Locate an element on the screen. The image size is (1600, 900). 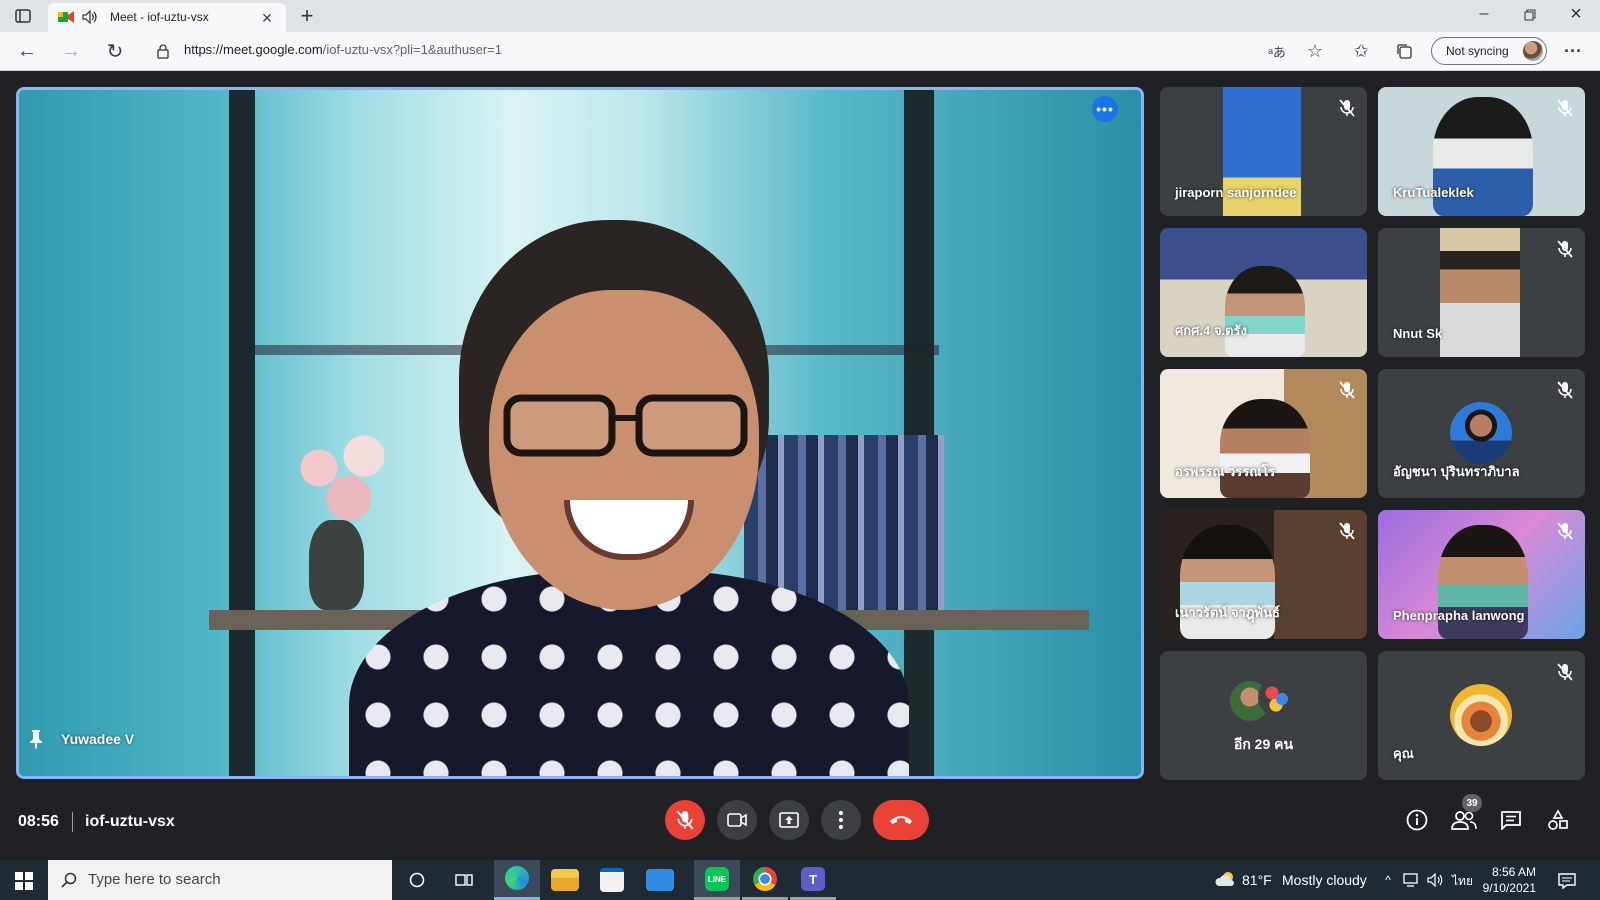
new-tab-icon: + is located at coordinates (307, 15).